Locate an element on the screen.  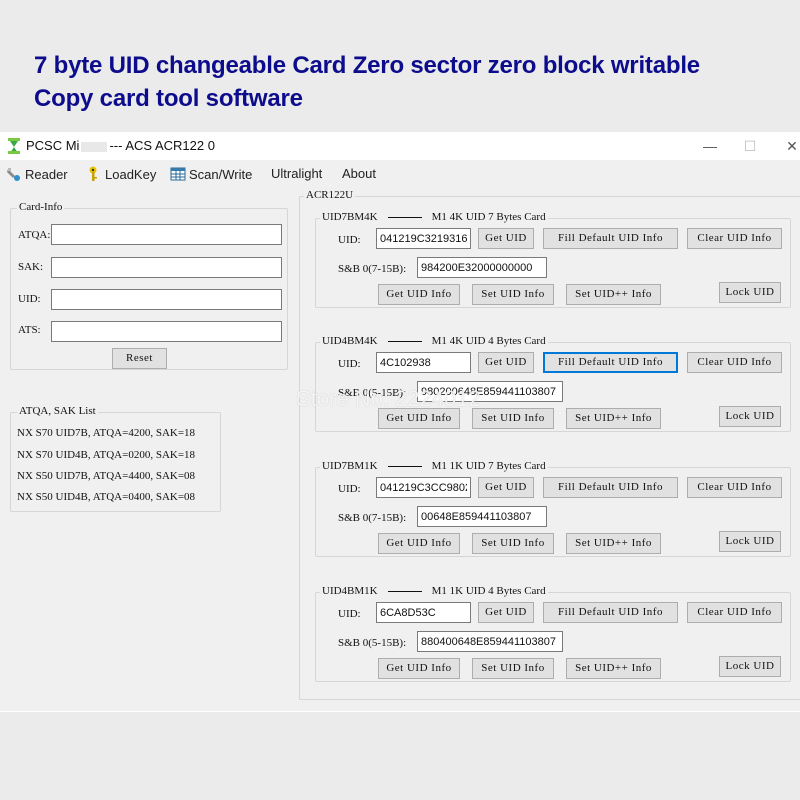
list-item: NX S50 UID7B, ATQA=4400, SAK=08 is located at coordinates (106, 476).